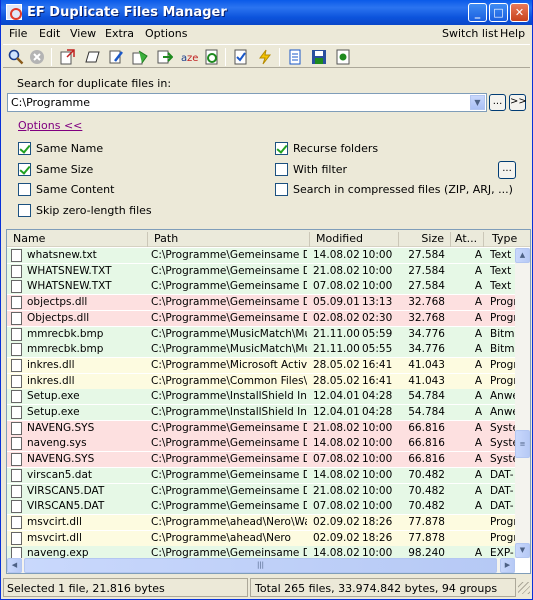  Describe the element at coordinates (247, 102) in the screenshot. I see `search-path-combobox: C:\Programme ▼` at that location.